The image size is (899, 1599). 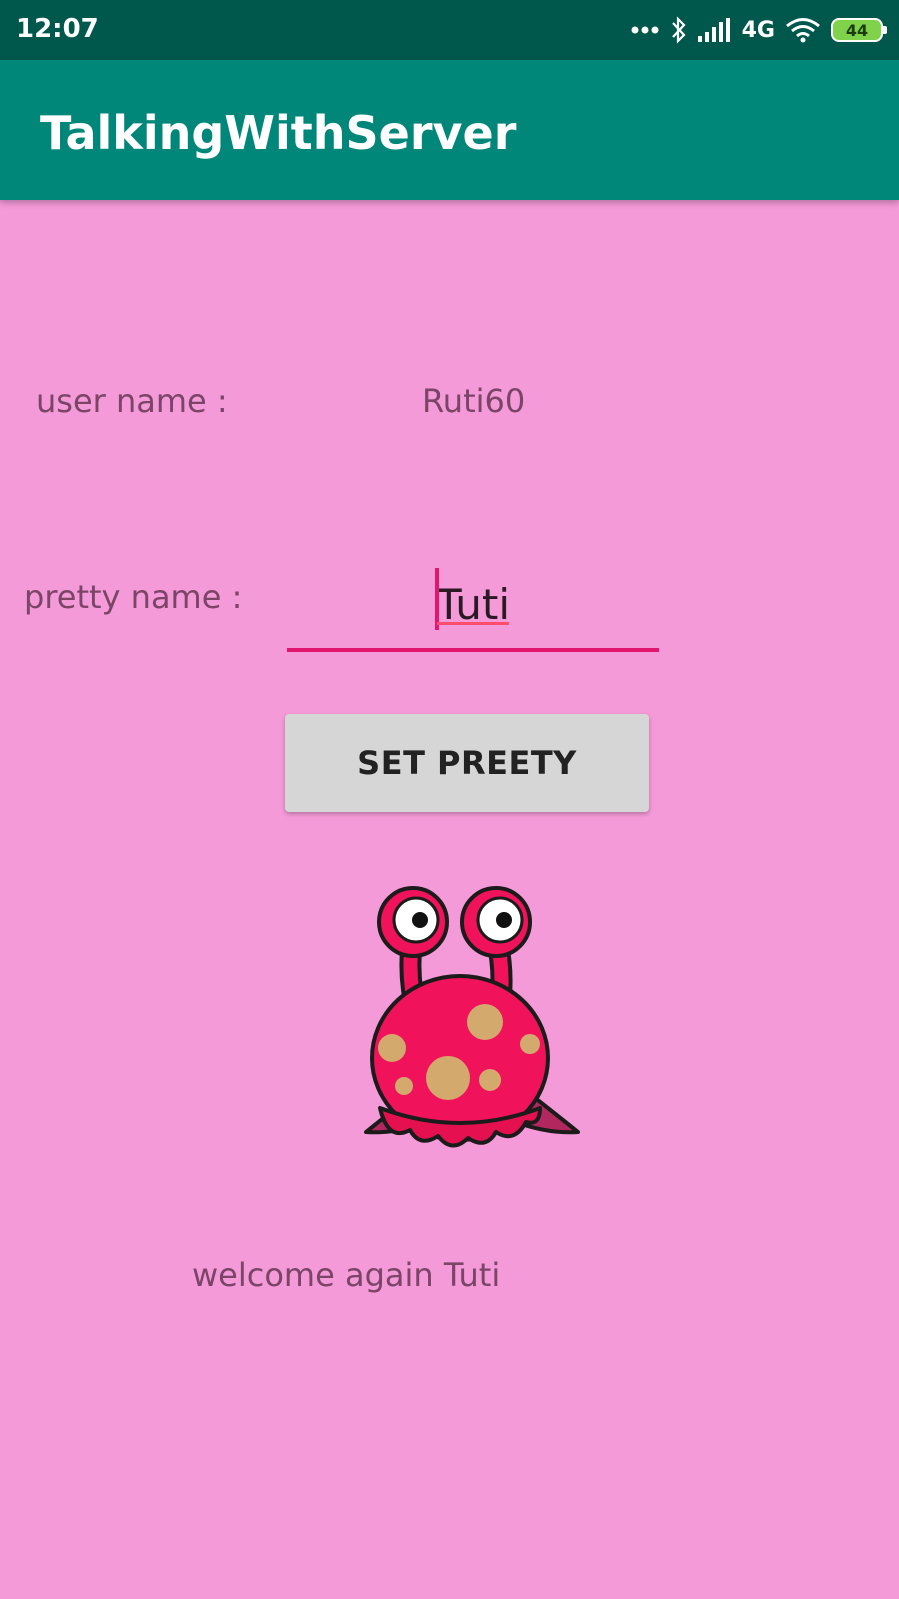 I want to click on app-title: TalkingWithServer, so click(x=278, y=133).